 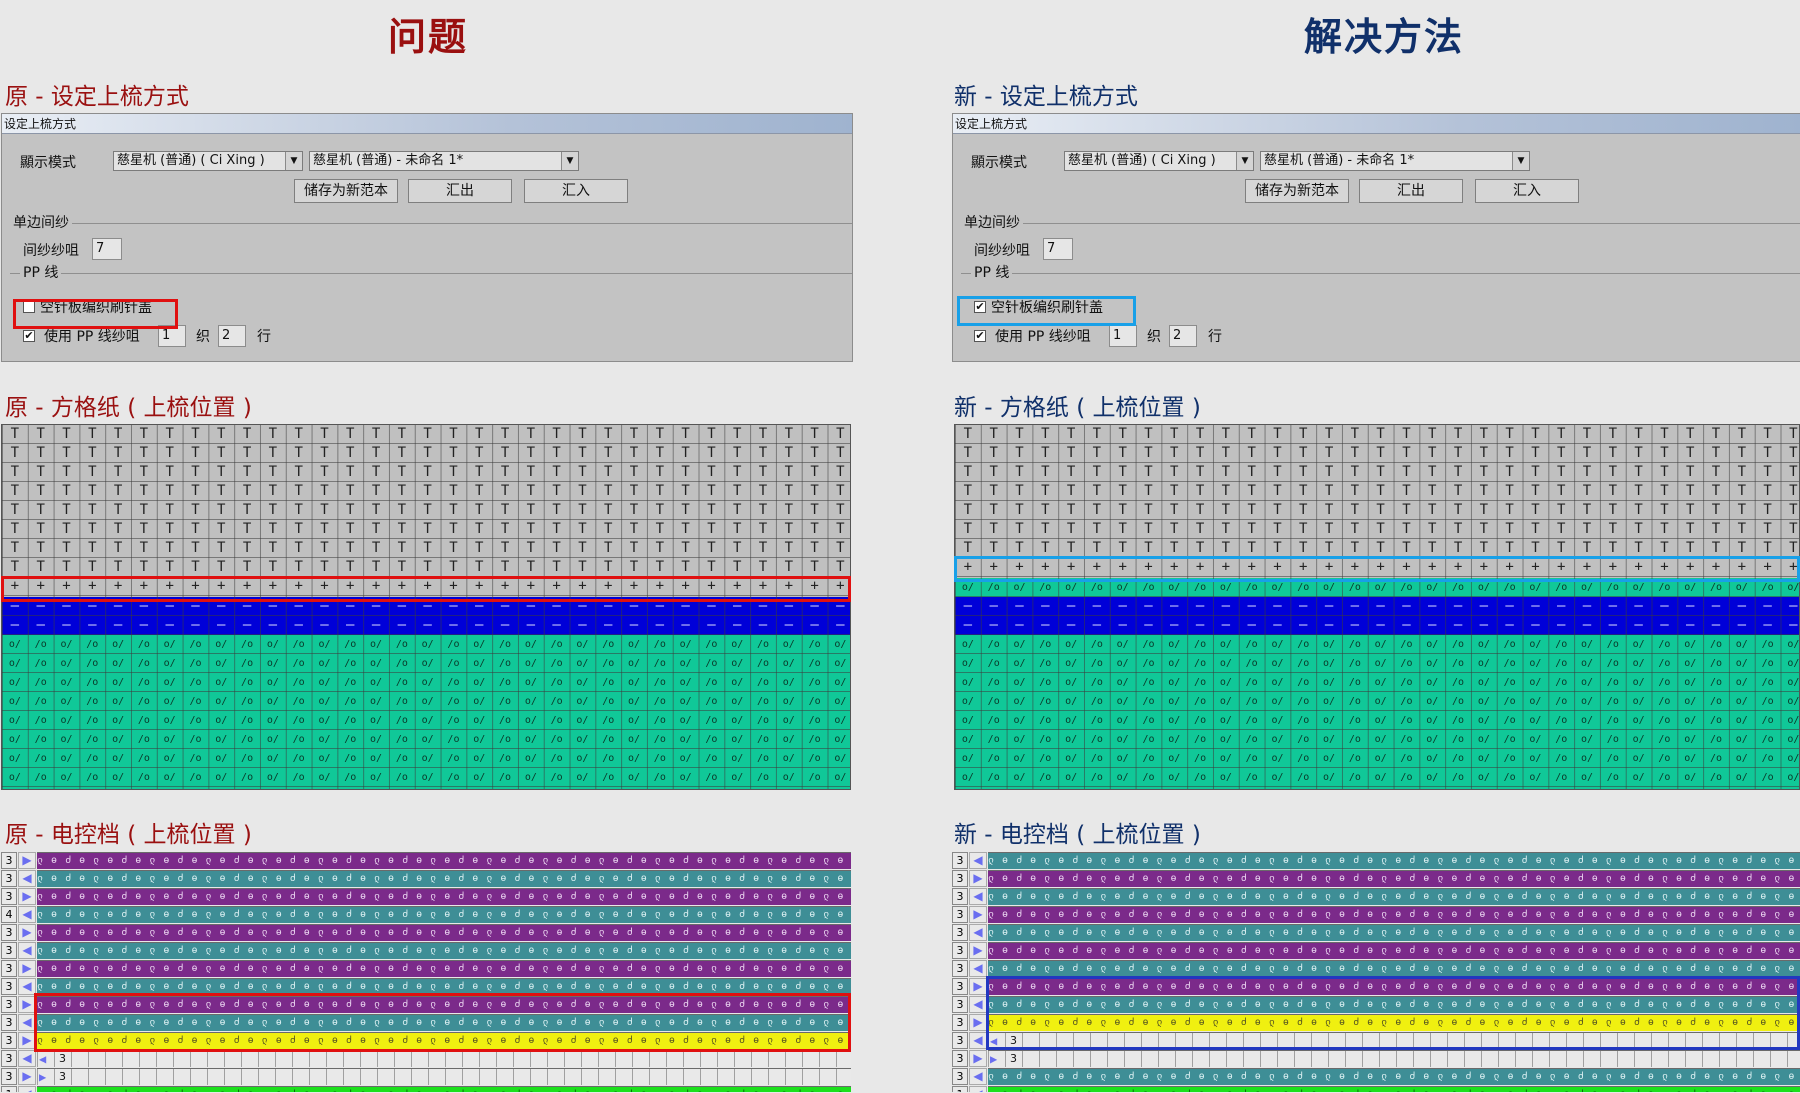 What do you see at coordinates (1380, 223) in the screenshot?
I see `group-divider` at bounding box center [1380, 223].